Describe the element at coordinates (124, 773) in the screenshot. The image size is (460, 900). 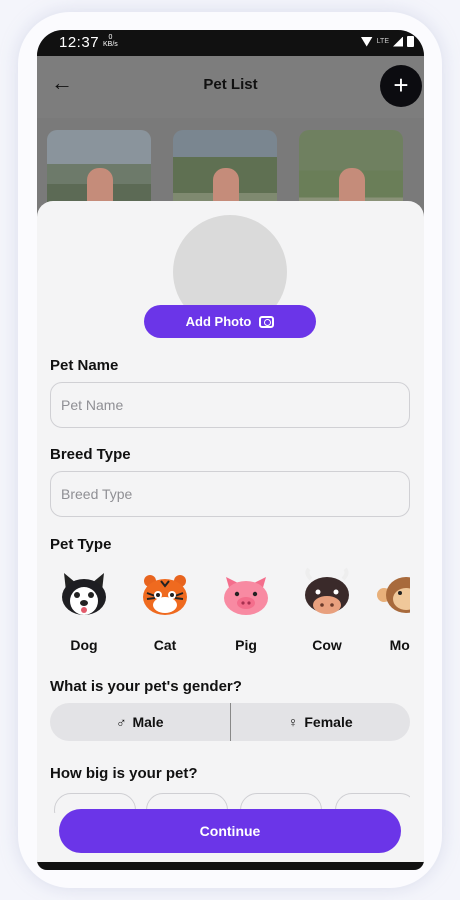
I see `size-question: How big is your pet?` at that location.